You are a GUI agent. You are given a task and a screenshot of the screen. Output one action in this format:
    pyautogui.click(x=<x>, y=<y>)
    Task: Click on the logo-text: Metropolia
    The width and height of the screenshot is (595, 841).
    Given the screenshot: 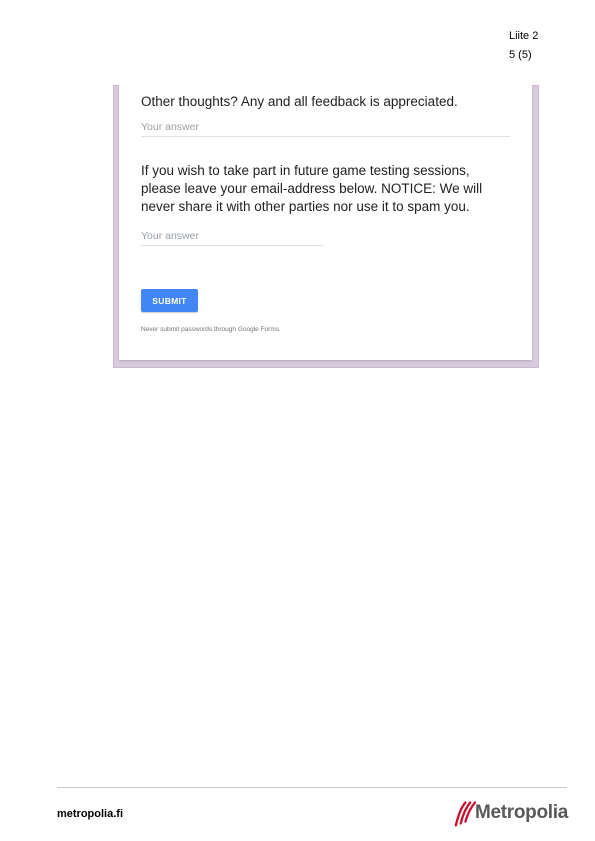 What is the action you would take?
    pyautogui.click(x=521, y=812)
    